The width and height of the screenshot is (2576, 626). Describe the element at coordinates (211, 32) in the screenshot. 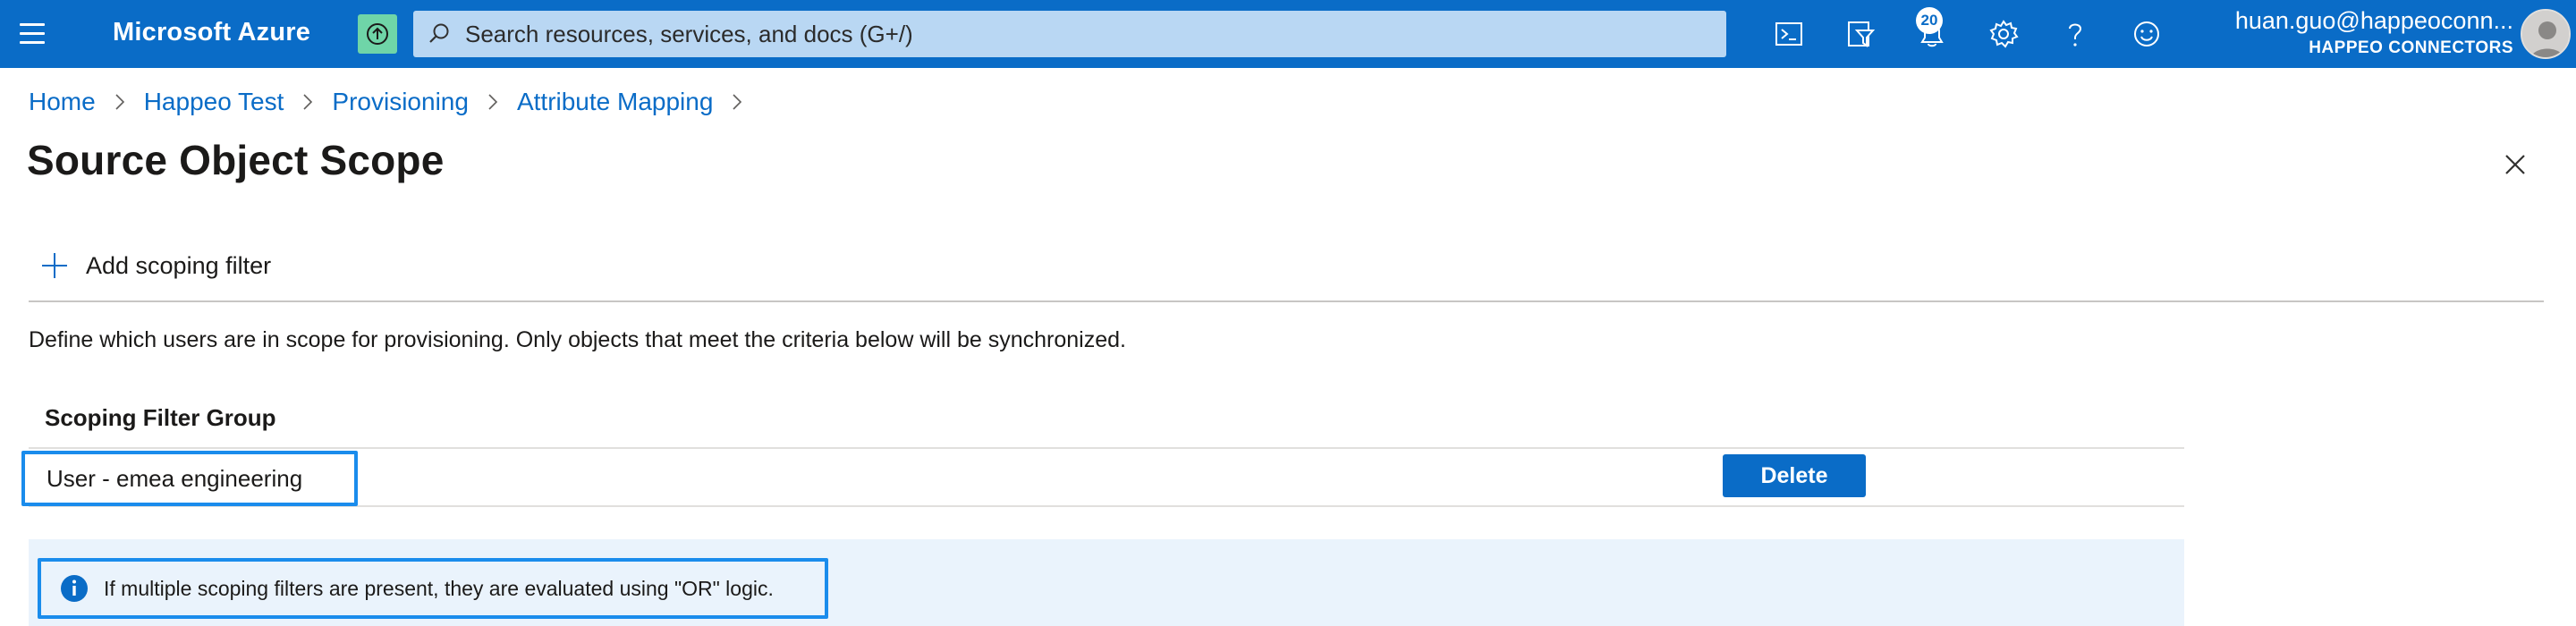

I see `brand-title: Microsoft Azure` at that location.